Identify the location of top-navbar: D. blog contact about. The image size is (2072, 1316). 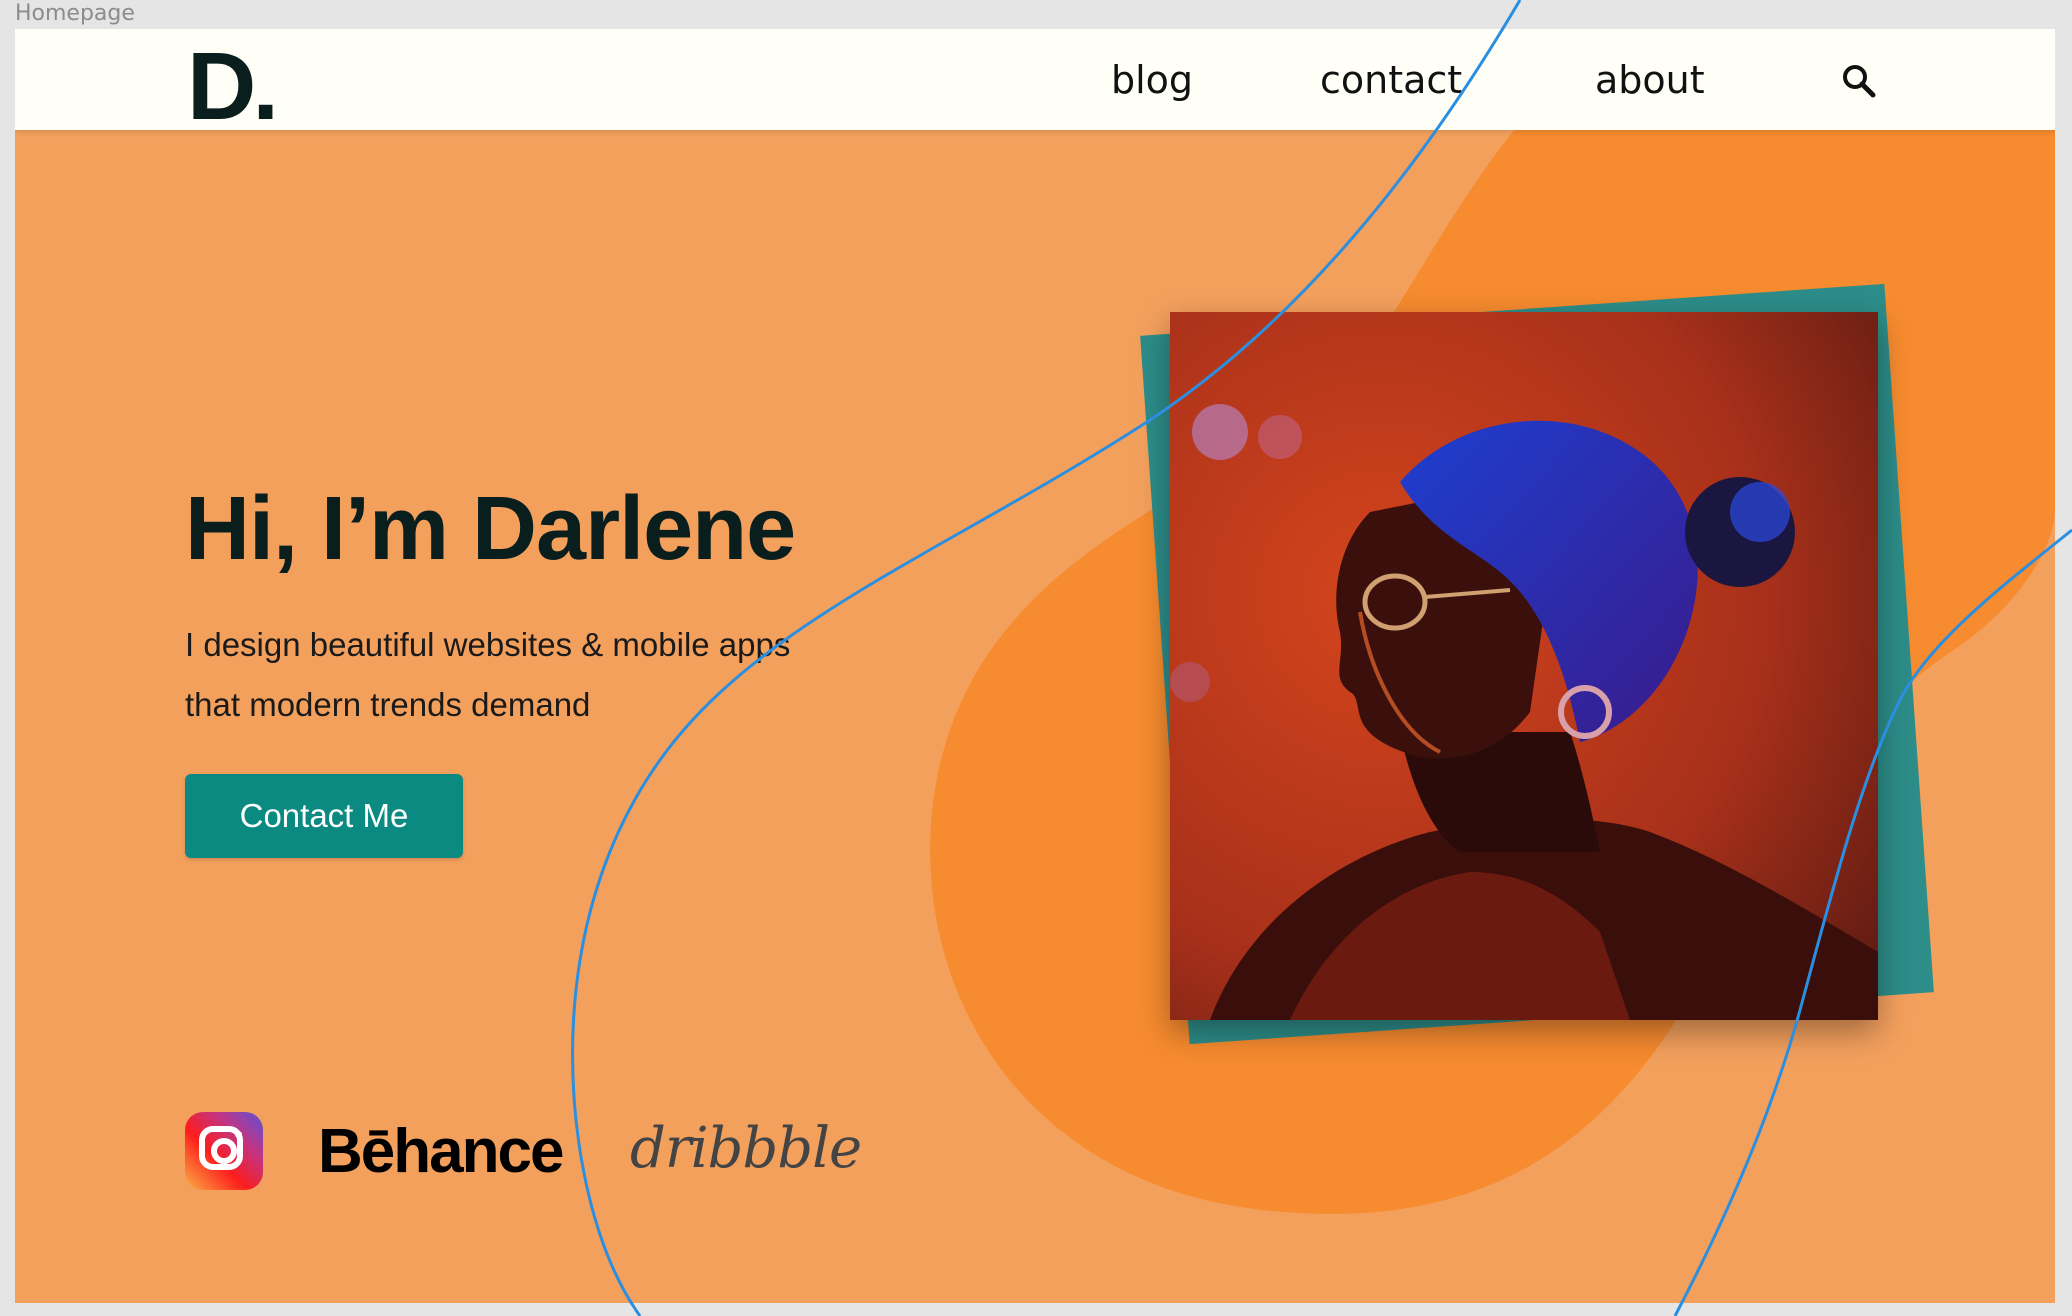
(1035, 83).